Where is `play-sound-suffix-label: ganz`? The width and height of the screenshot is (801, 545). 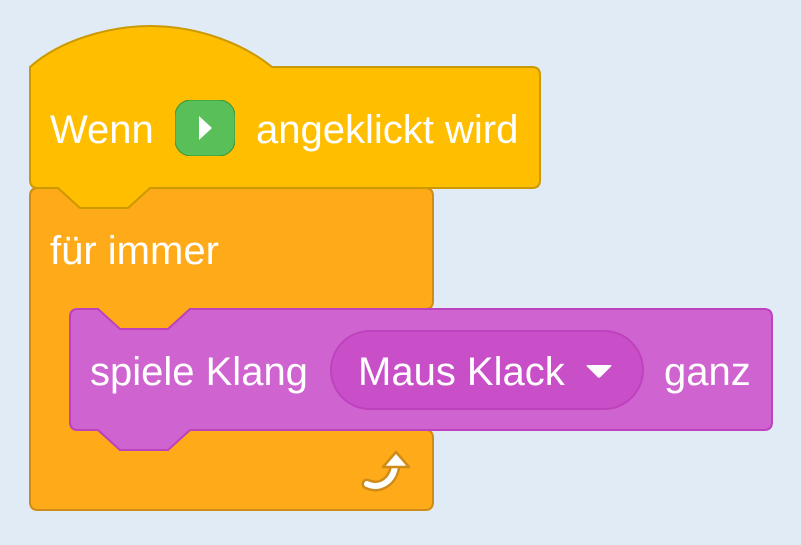 play-sound-suffix-label: ganz is located at coordinates (707, 372).